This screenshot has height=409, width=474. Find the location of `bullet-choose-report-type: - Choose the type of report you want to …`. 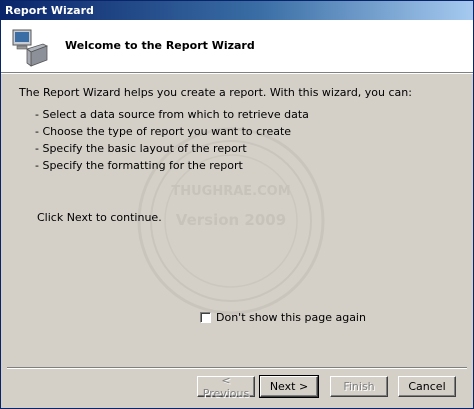

bullet-choose-report-type: - Choose the type of report you want to … is located at coordinates (163, 131).